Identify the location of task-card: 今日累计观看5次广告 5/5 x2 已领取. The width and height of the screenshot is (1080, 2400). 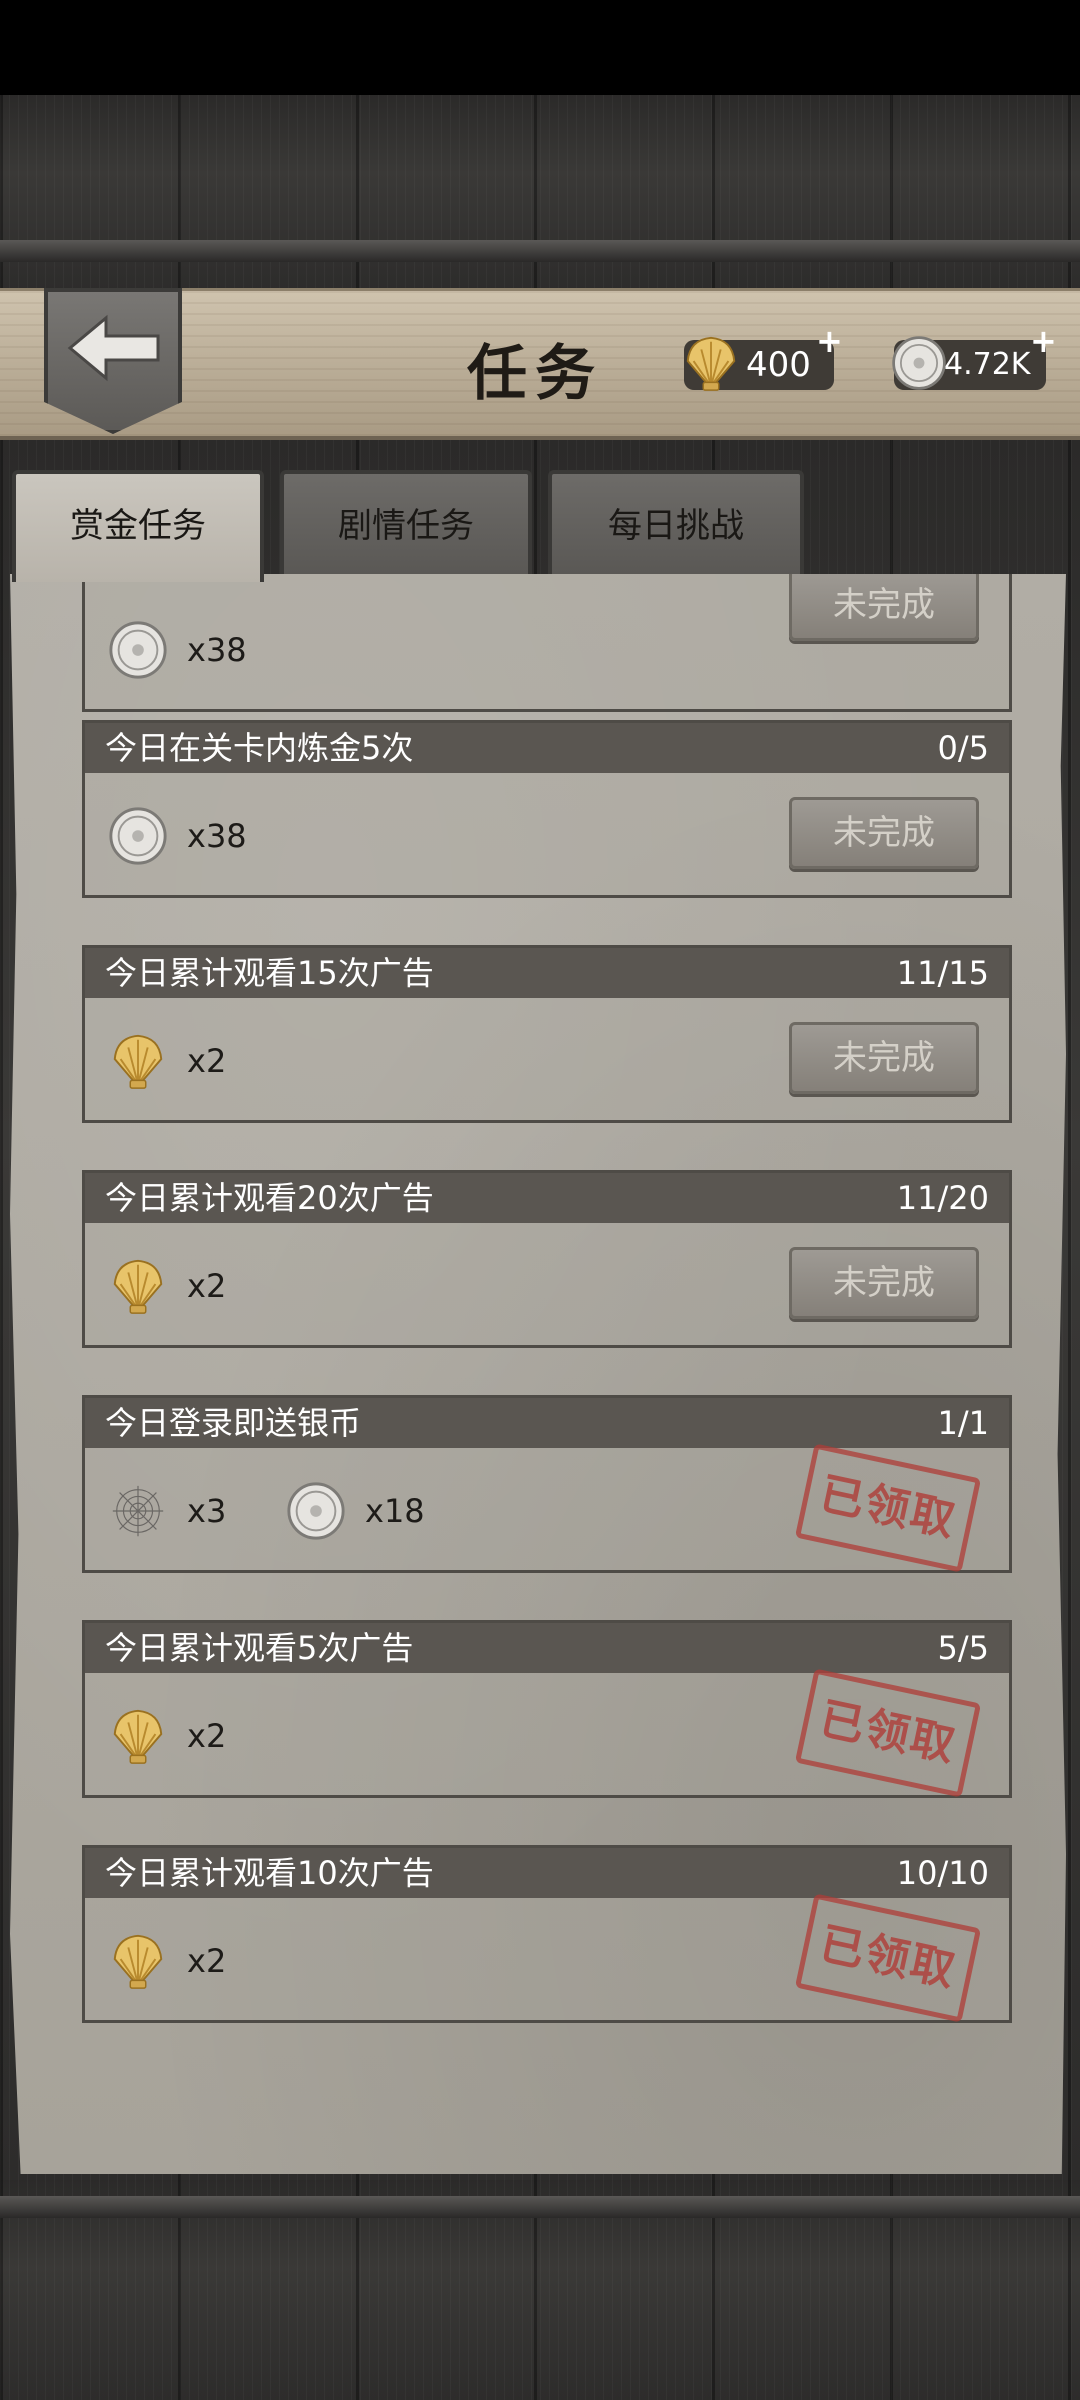
(547, 1709).